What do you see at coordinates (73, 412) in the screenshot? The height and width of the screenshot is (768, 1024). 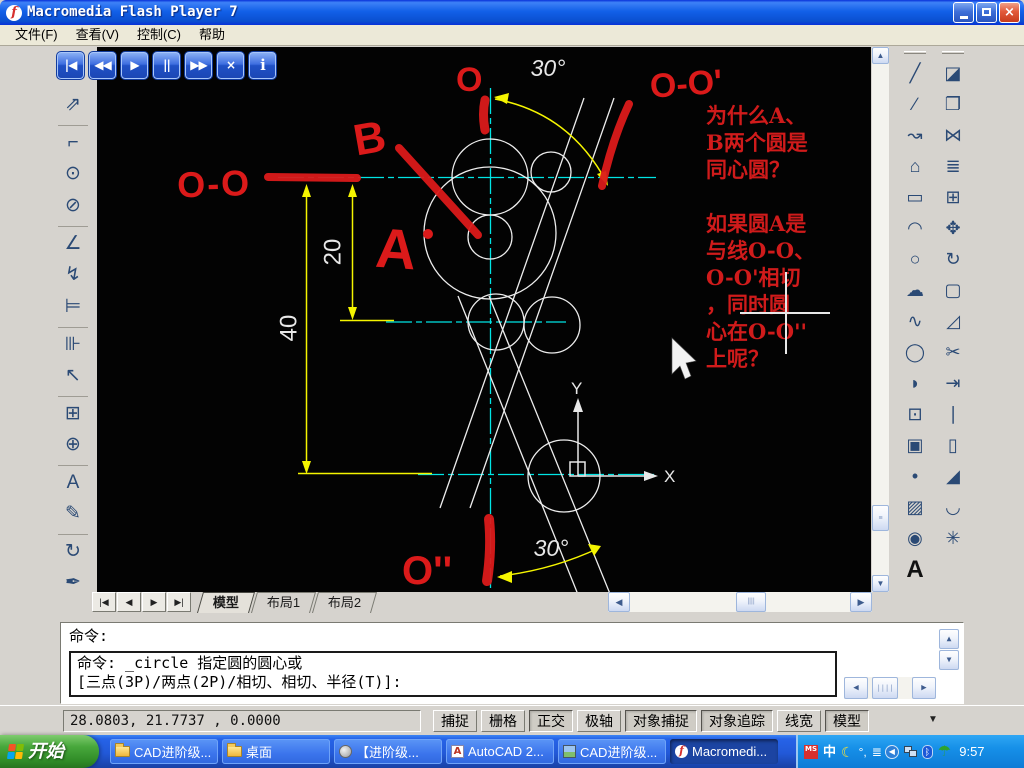 I see `tolerance-icon: ⊞` at bounding box center [73, 412].